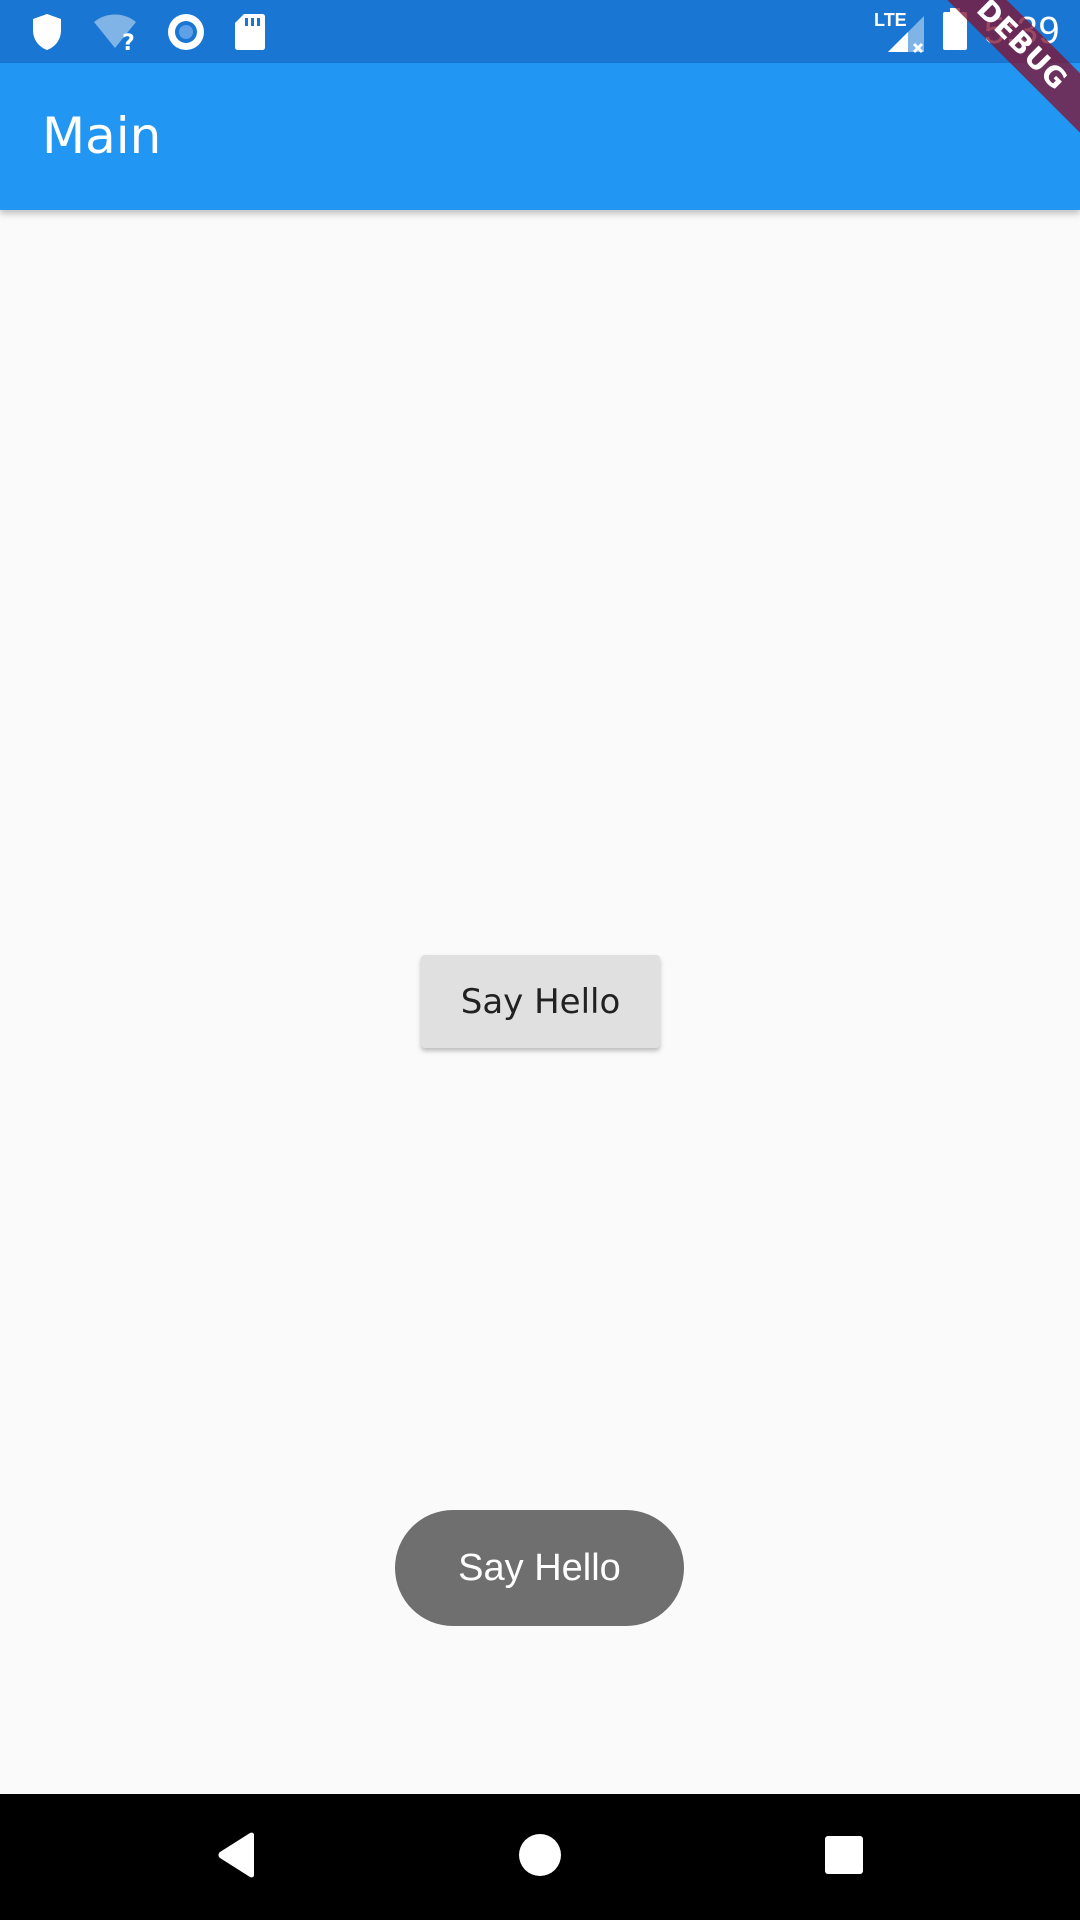 This screenshot has width=1080, height=1920. I want to click on recents-button, so click(844, 1857).